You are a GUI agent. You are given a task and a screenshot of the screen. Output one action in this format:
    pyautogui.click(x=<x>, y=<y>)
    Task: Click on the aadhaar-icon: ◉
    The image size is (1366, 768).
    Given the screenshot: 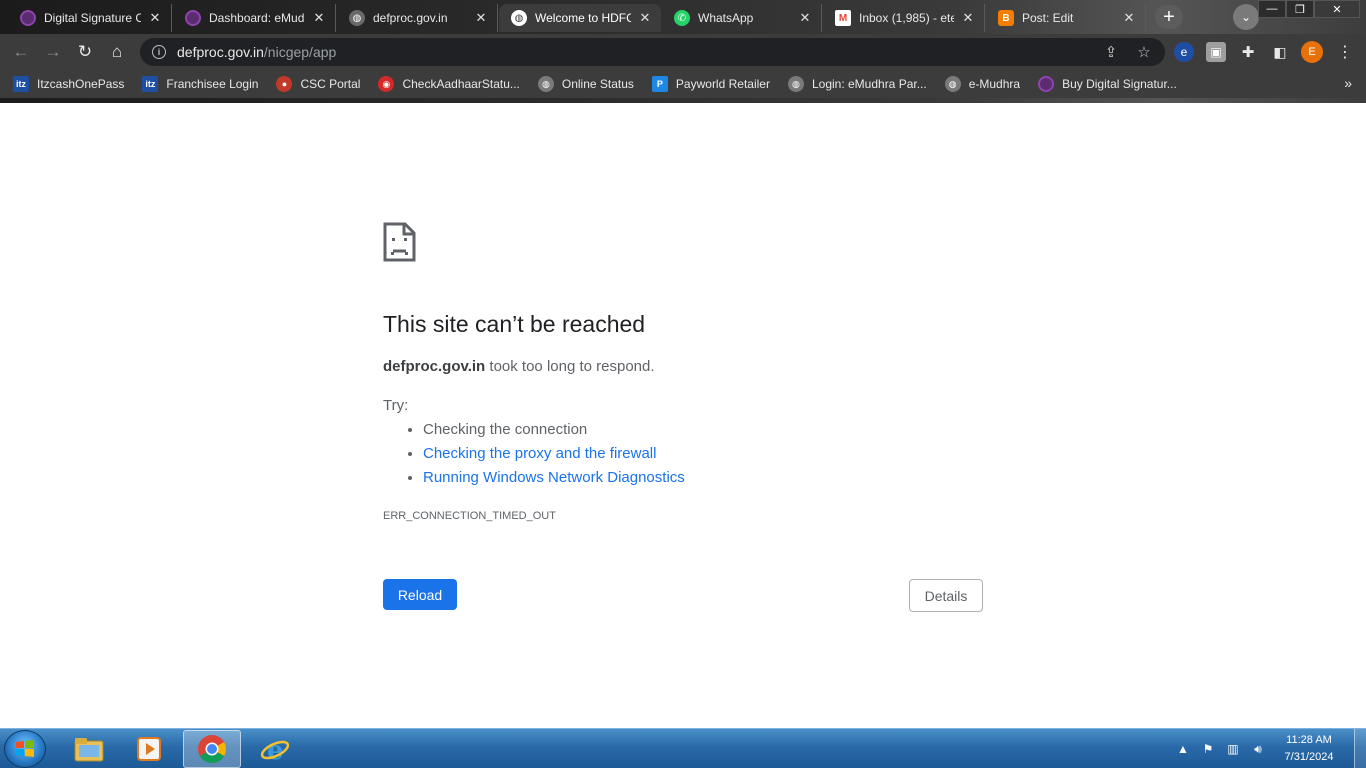 What is the action you would take?
    pyautogui.click(x=386, y=84)
    